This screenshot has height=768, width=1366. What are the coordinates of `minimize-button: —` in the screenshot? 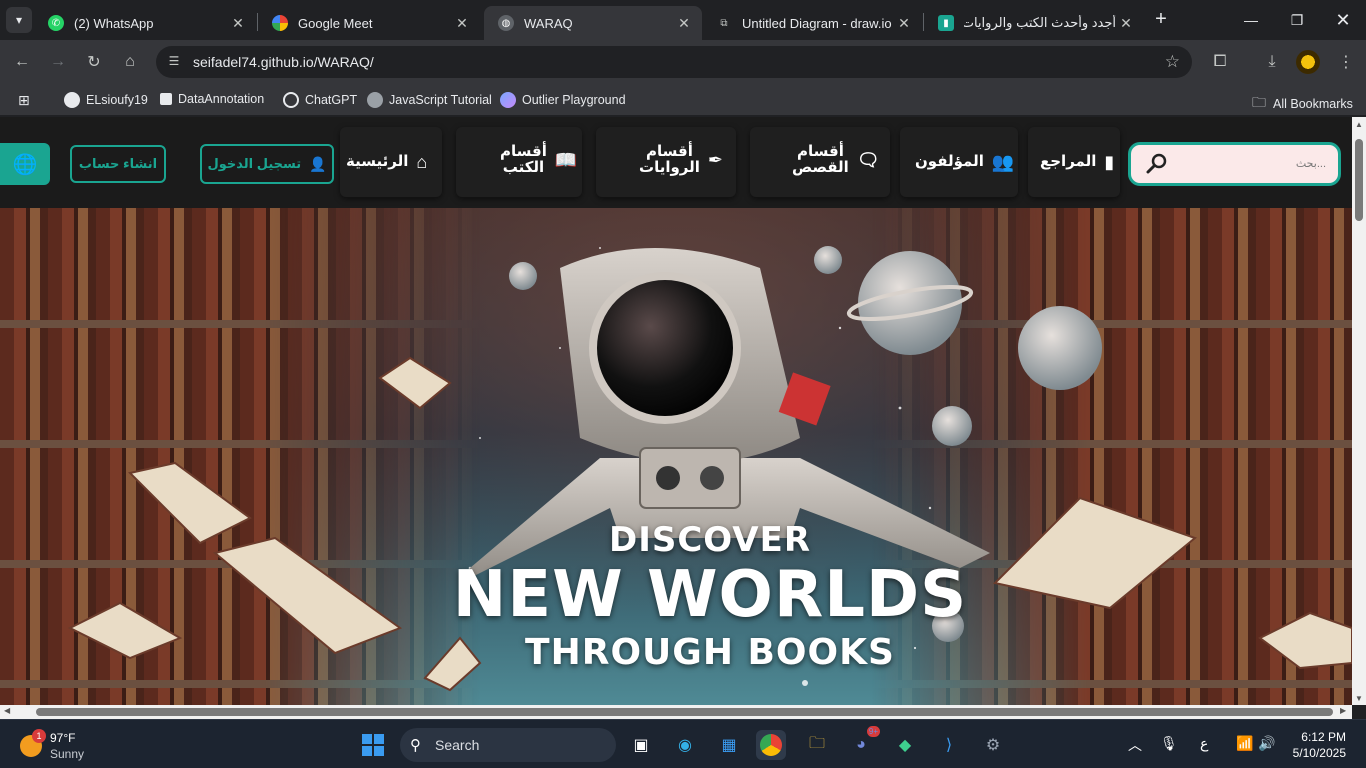 It's located at (1251, 20).